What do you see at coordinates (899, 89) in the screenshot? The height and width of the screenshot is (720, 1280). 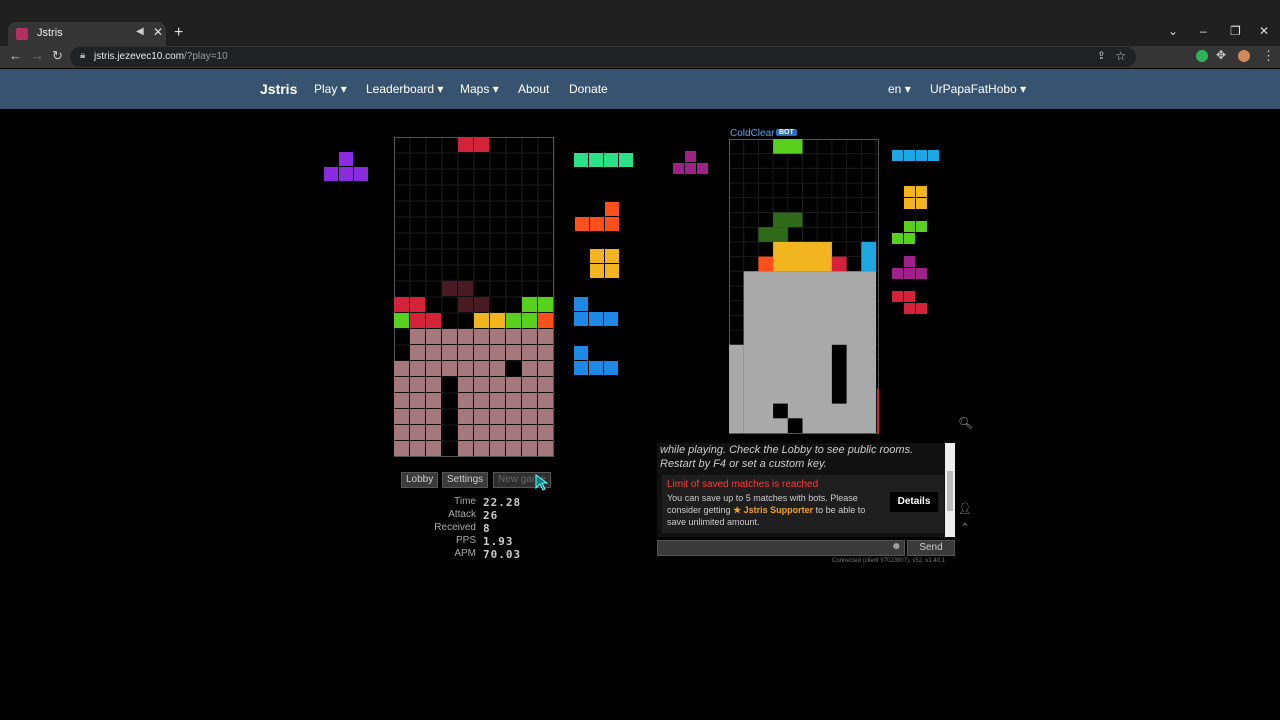 I see `nav-language: en ▾` at bounding box center [899, 89].